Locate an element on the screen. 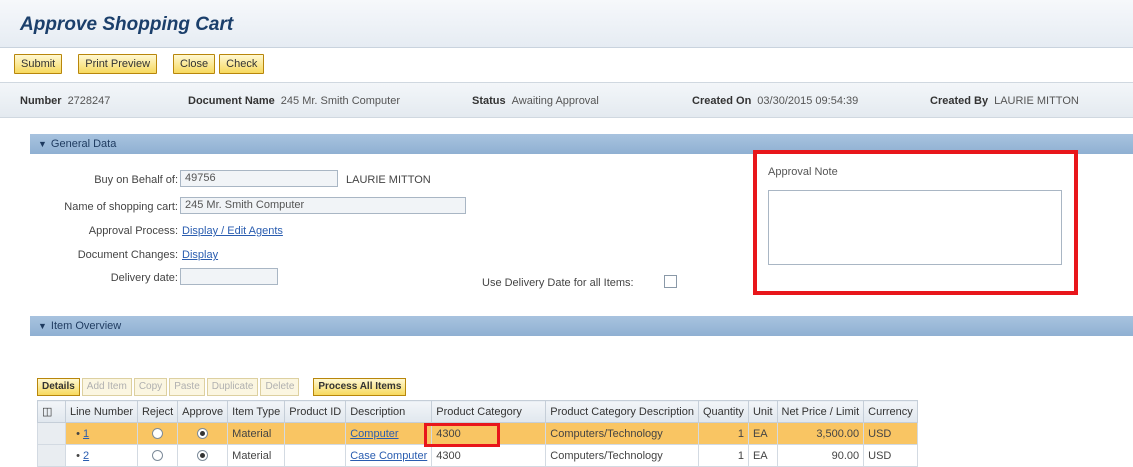 The width and height of the screenshot is (1133, 467). approval-note-label: Approval Note is located at coordinates (803, 172).